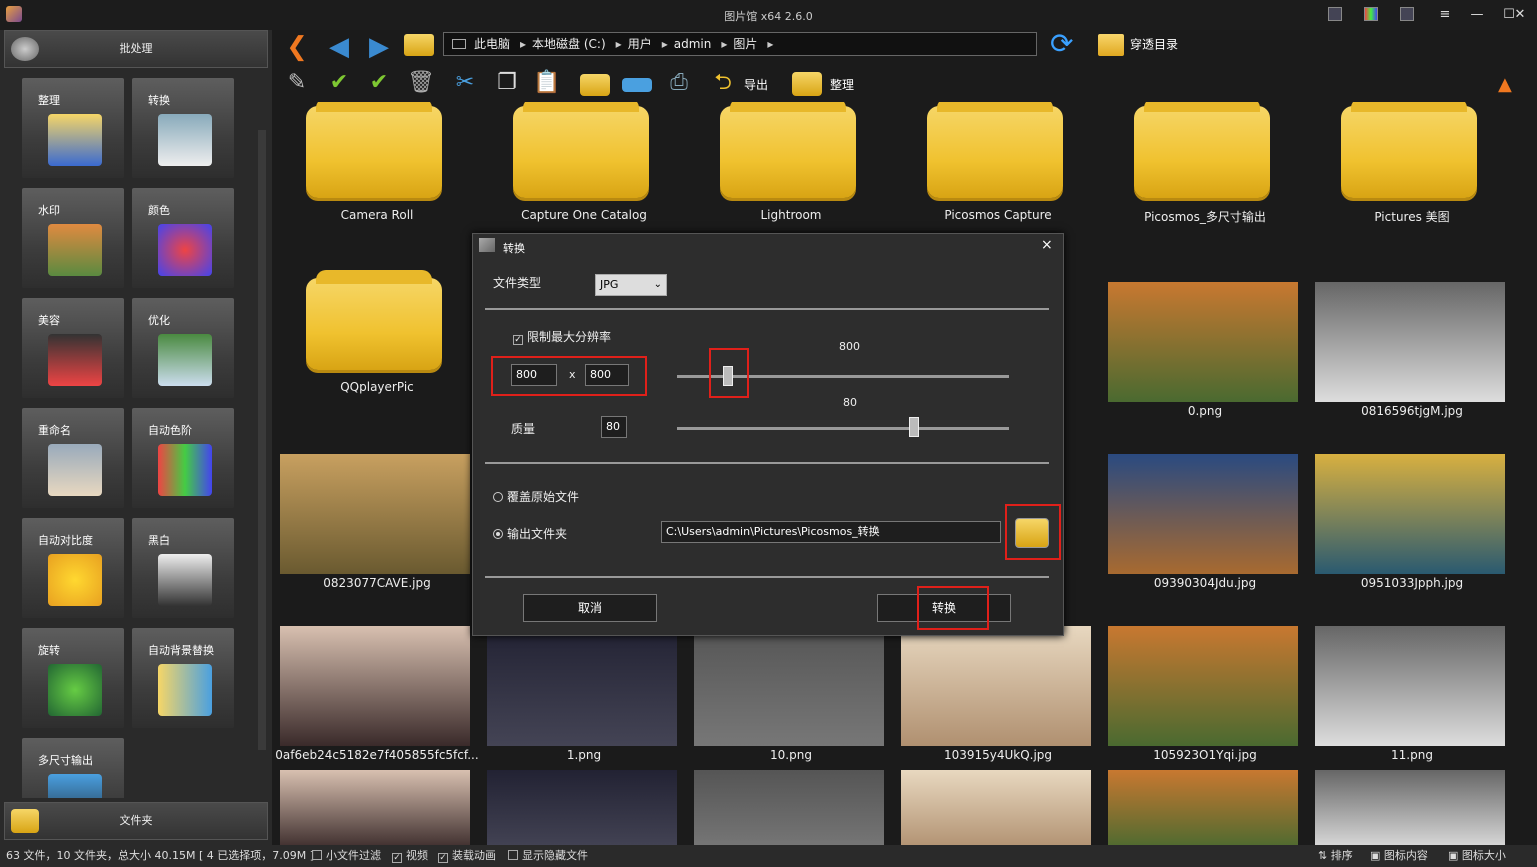  Describe the element at coordinates (297, 47) in the screenshot. I see `back-orange-icon: ❮` at that location.